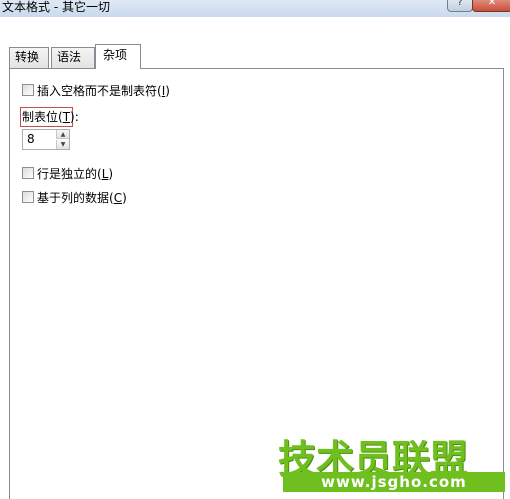 This screenshot has width=510, height=499. Describe the element at coordinates (75, 173) in the screenshot. I see `line-independent-label: 行是独立的(L)` at that location.